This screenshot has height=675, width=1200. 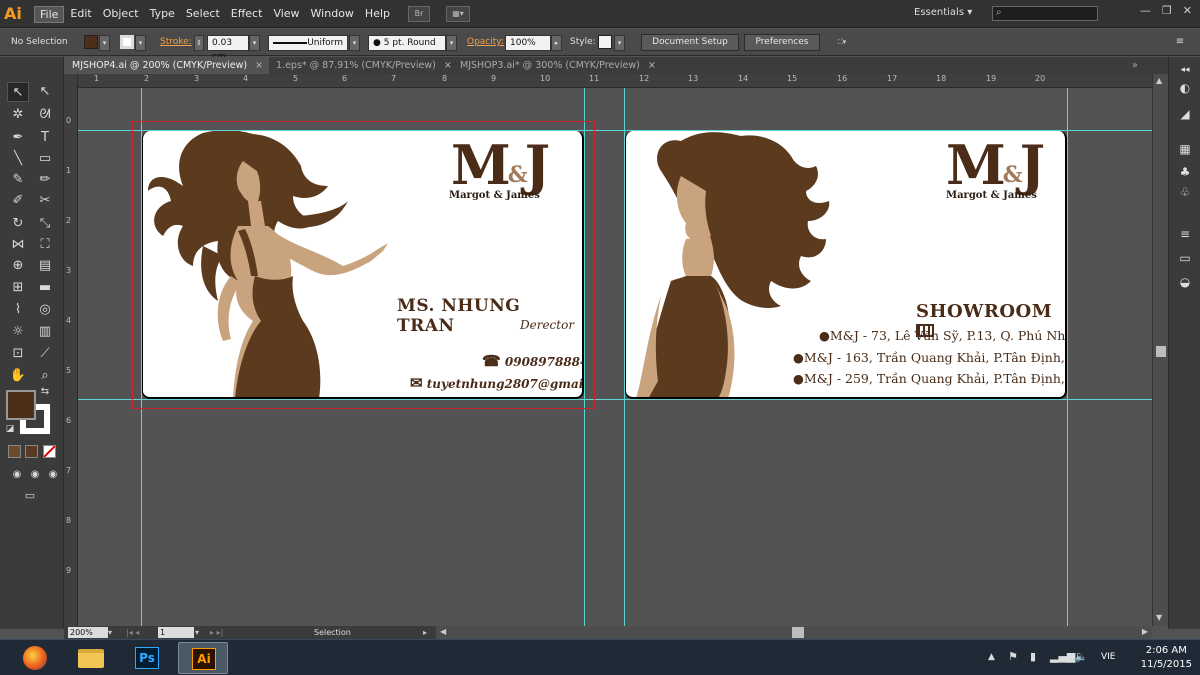 What do you see at coordinates (377, 14) in the screenshot?
I see `menu-help: Help` at bounding box center [377, 14].